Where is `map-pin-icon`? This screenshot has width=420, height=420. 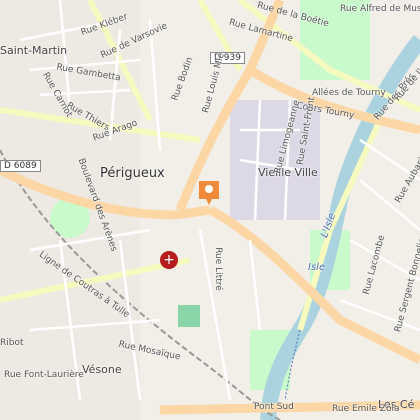 map-pin-icon is located at coordinates (209, 193).